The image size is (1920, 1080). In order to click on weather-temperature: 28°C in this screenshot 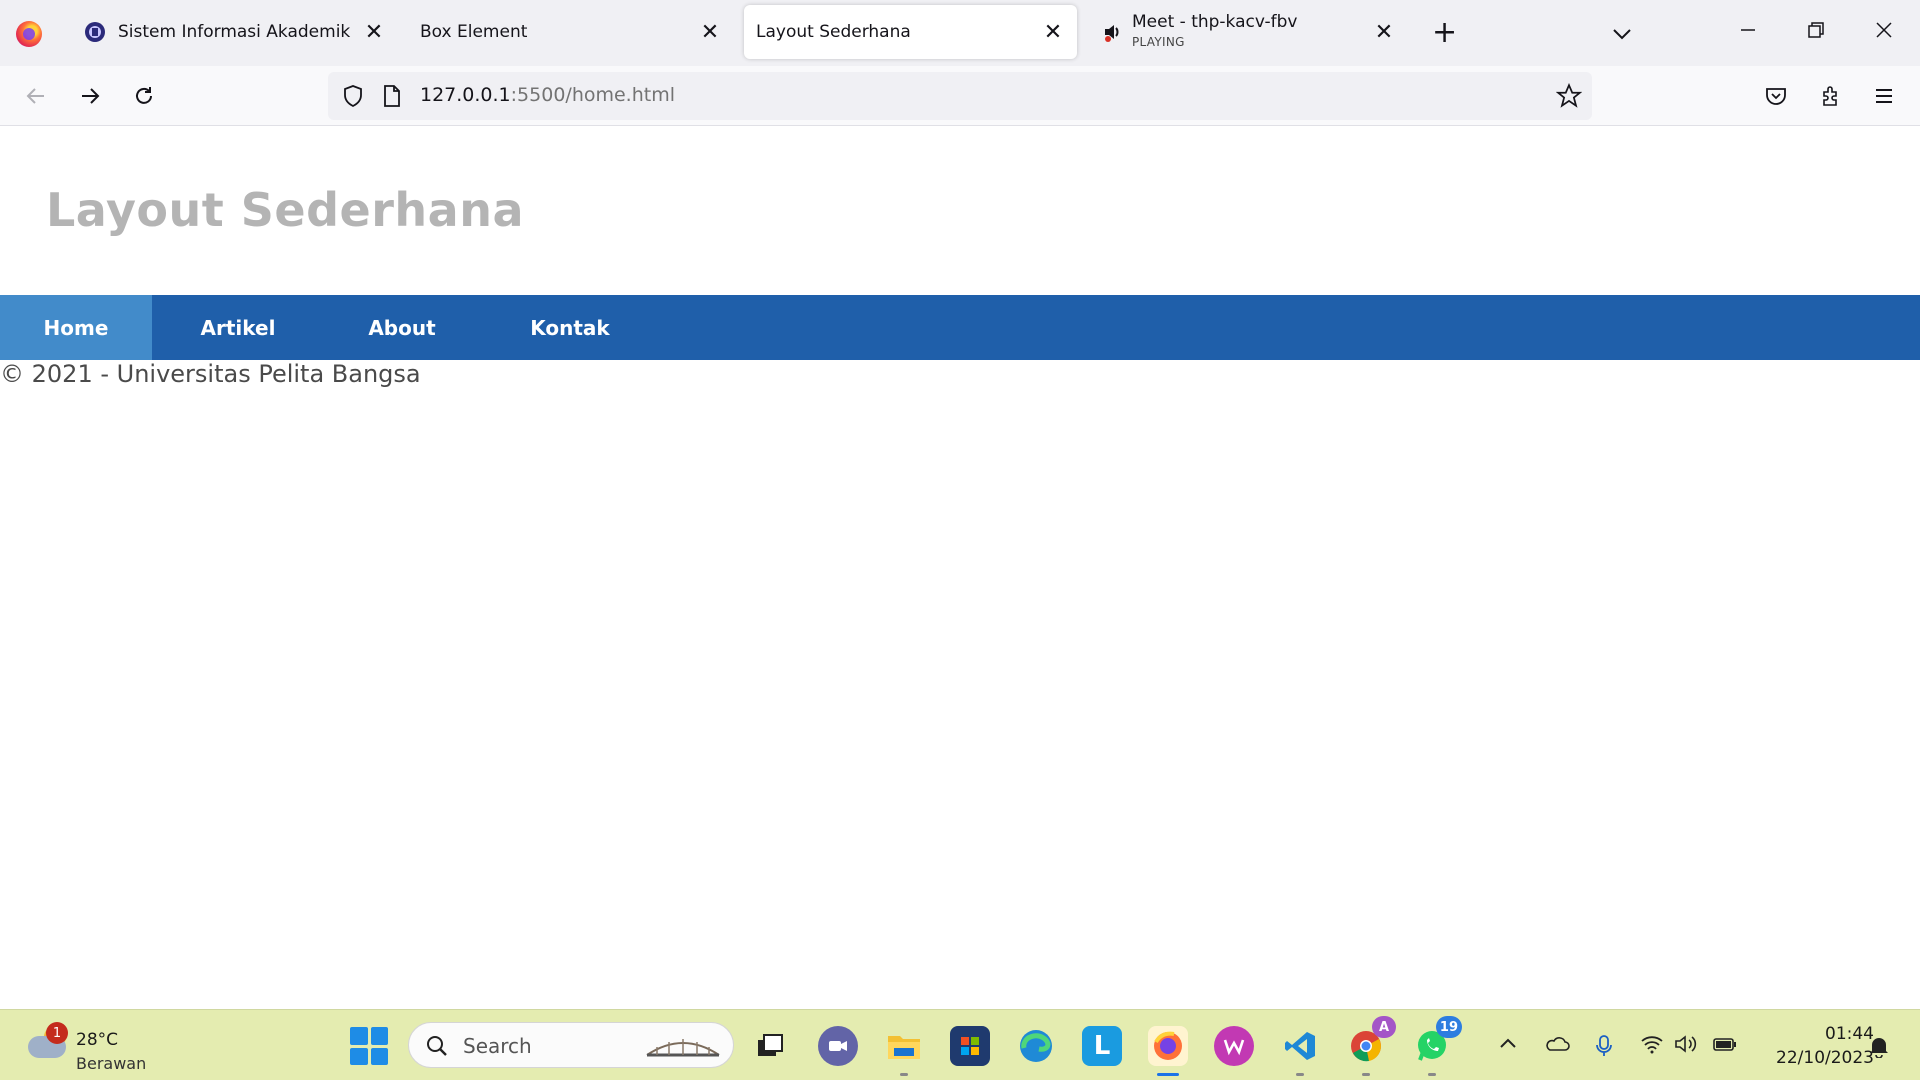, I will do `click(97, 1040)`.